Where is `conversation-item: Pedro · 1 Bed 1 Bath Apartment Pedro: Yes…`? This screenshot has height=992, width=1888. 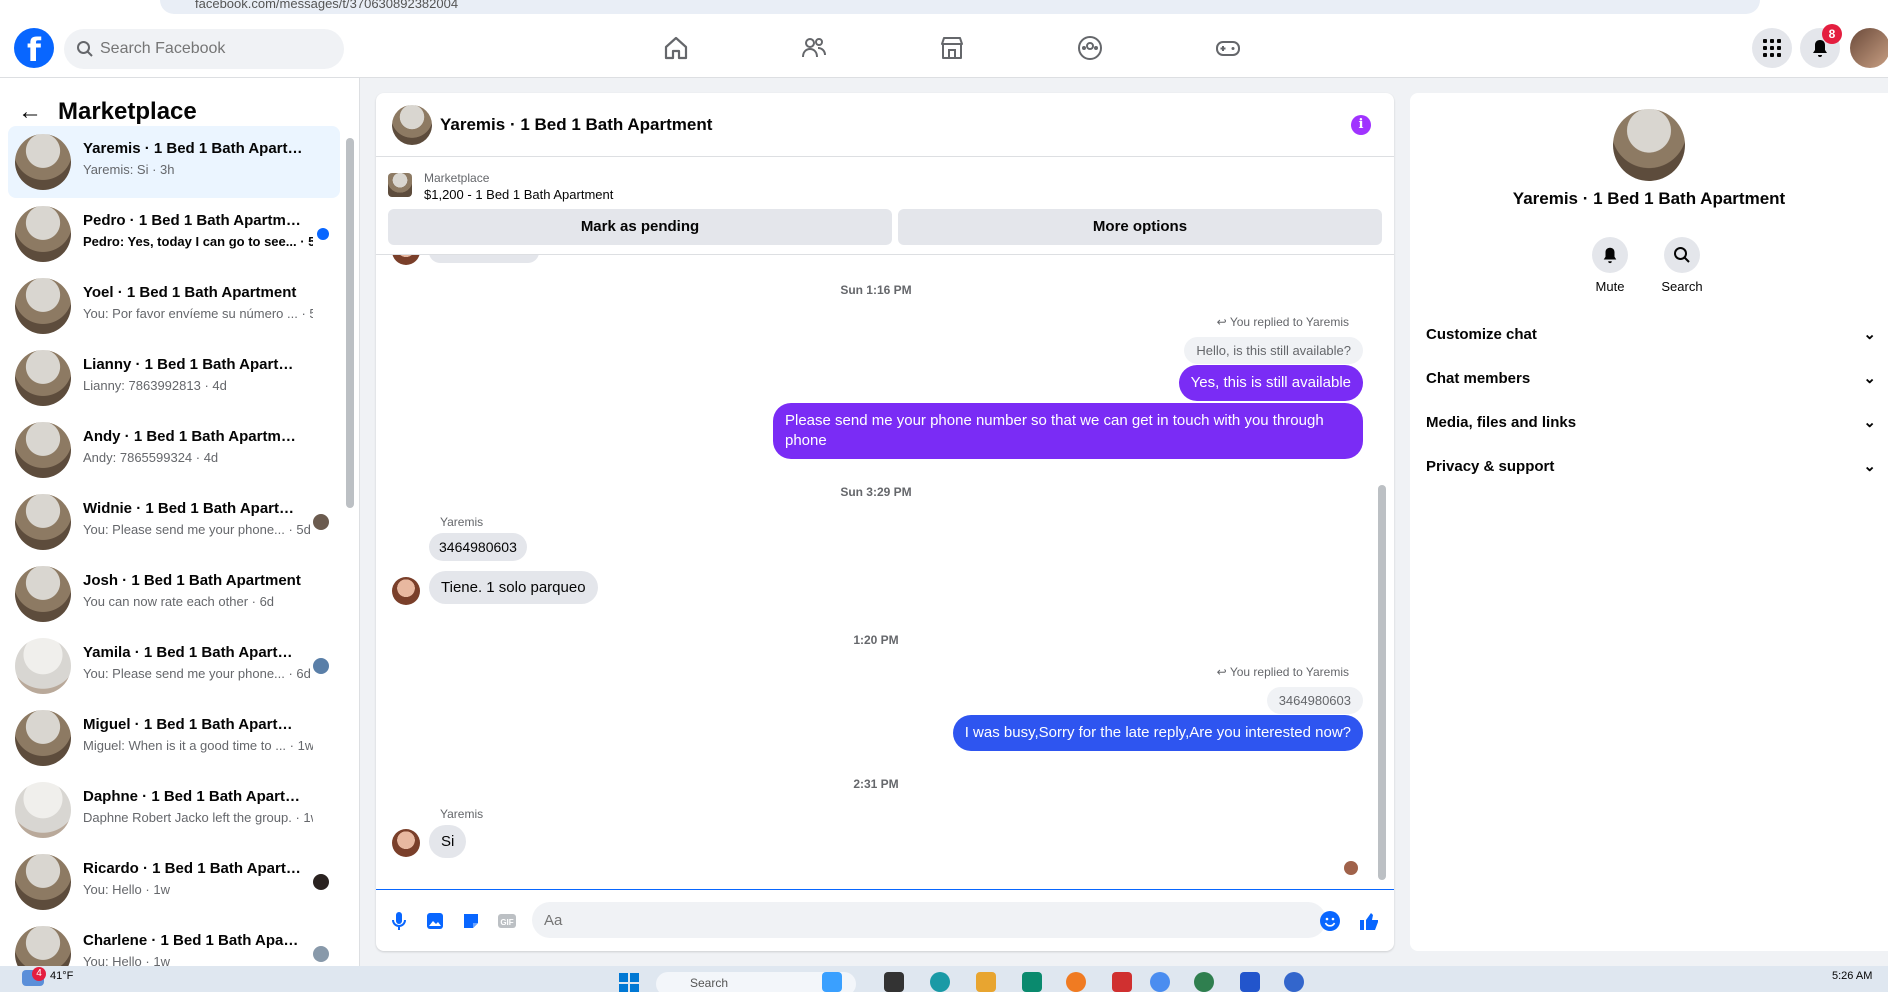 conversation-item: Pedro · 1 Bed 1 Bath Apartment Pedro: Yes… is located at coordinates (174, 234).